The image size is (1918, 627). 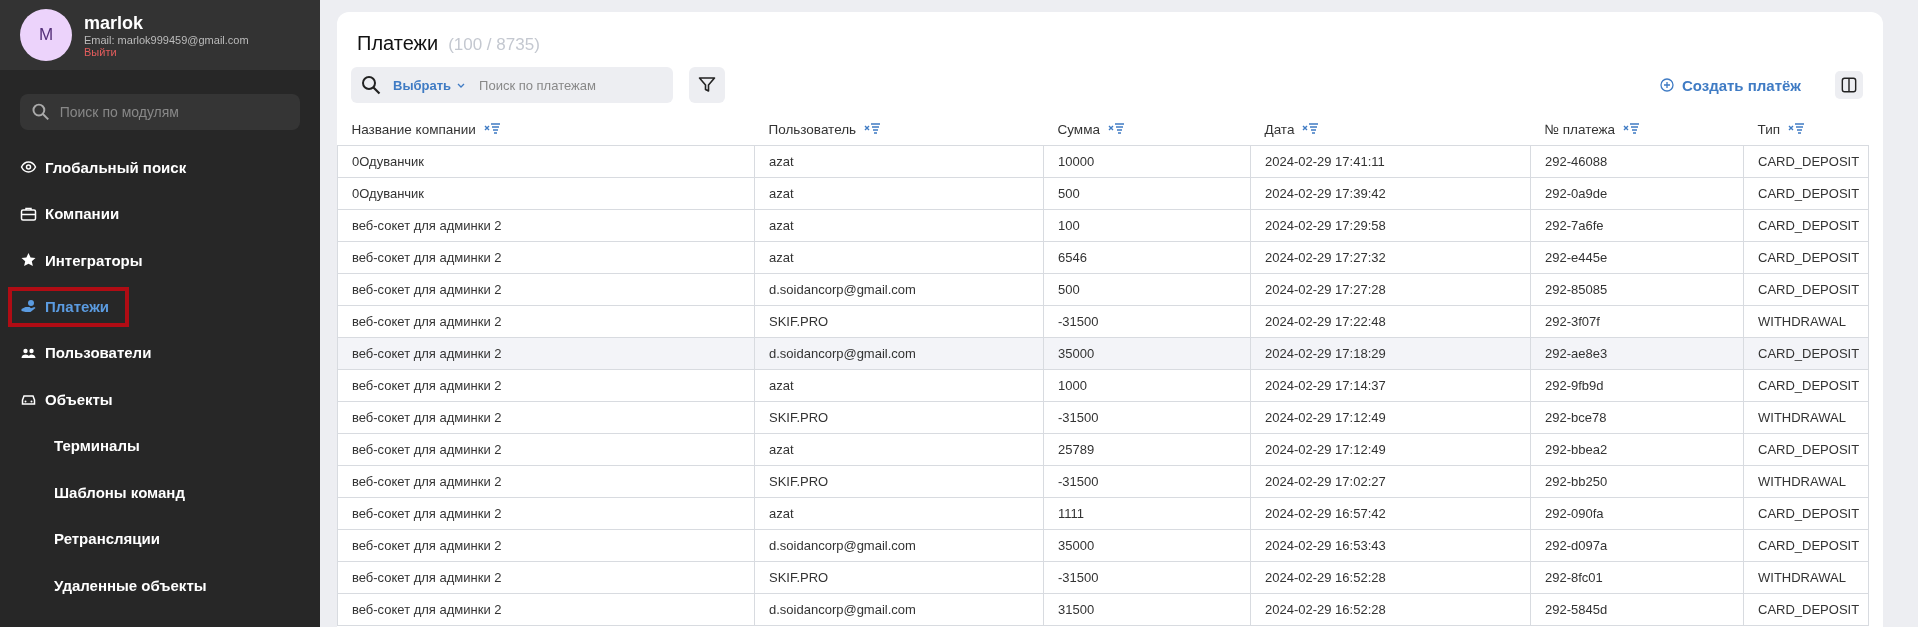 I want to click on table-cell: 2024-02-29 17:41:11, so click(x=1390, y=161).